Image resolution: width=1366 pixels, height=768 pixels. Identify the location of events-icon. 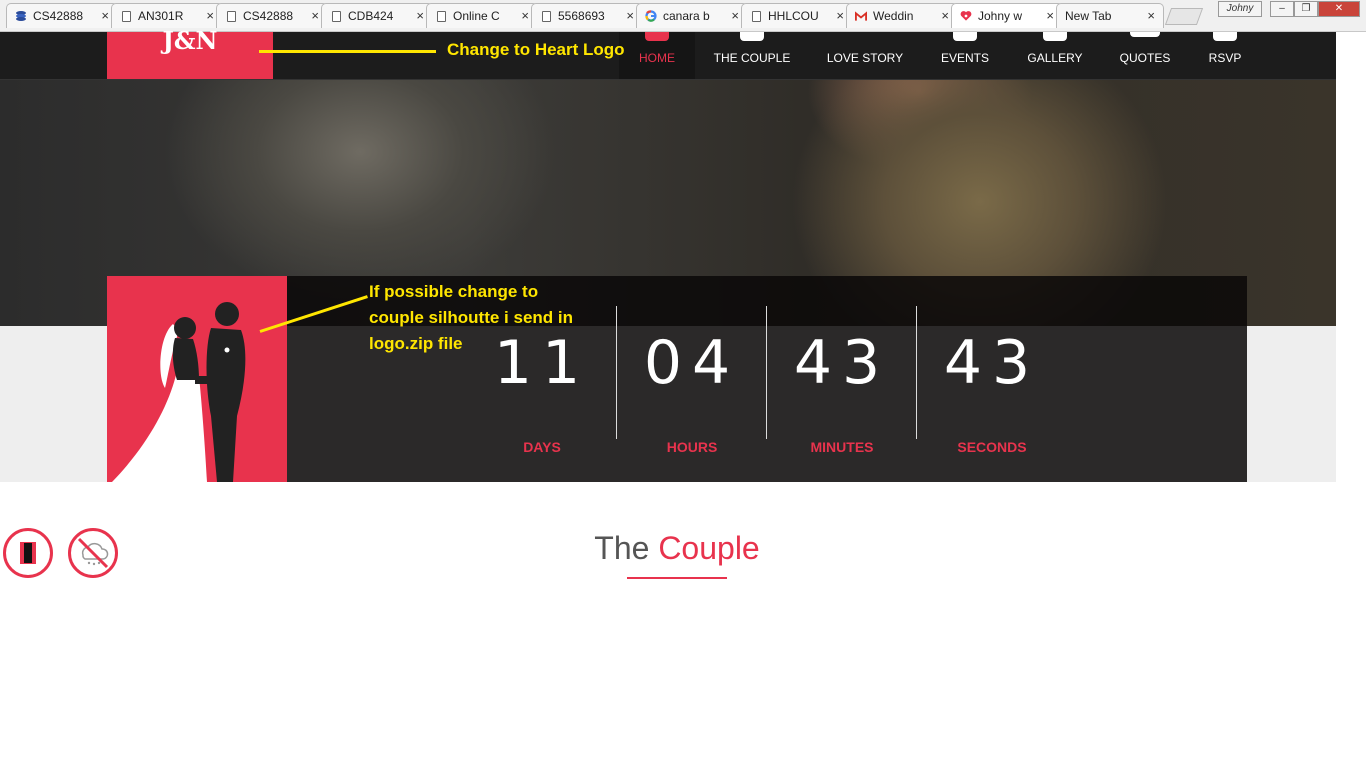
(965, 36).